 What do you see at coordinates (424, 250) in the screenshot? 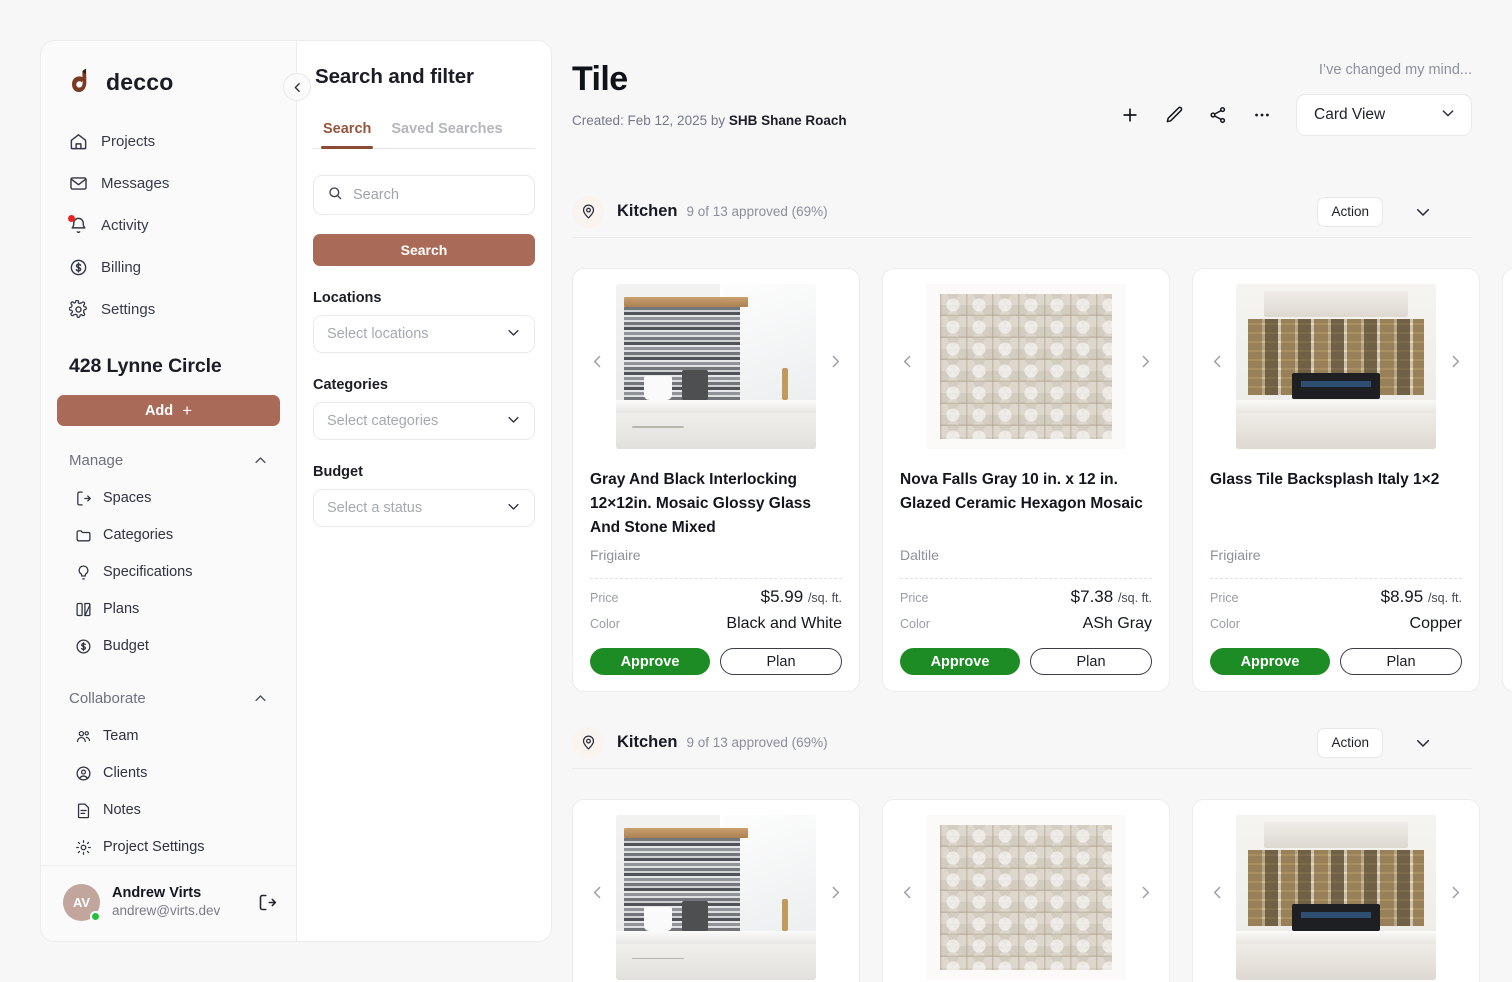
I see `search-submit-button: Search` at bounding box center [424, 250].